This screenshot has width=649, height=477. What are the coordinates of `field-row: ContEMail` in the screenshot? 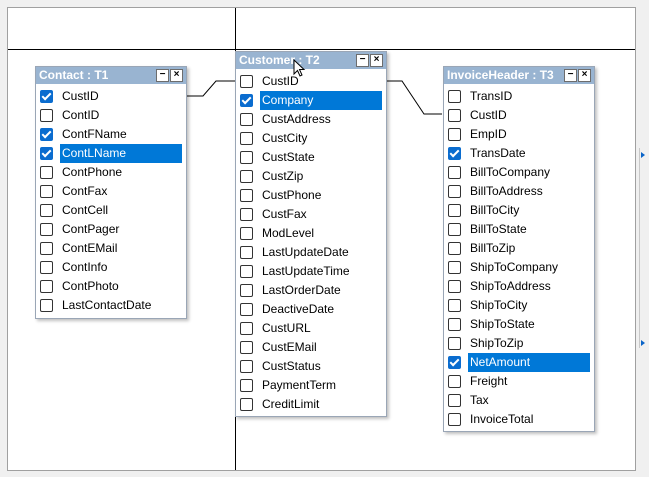 It's located at (111, 248).